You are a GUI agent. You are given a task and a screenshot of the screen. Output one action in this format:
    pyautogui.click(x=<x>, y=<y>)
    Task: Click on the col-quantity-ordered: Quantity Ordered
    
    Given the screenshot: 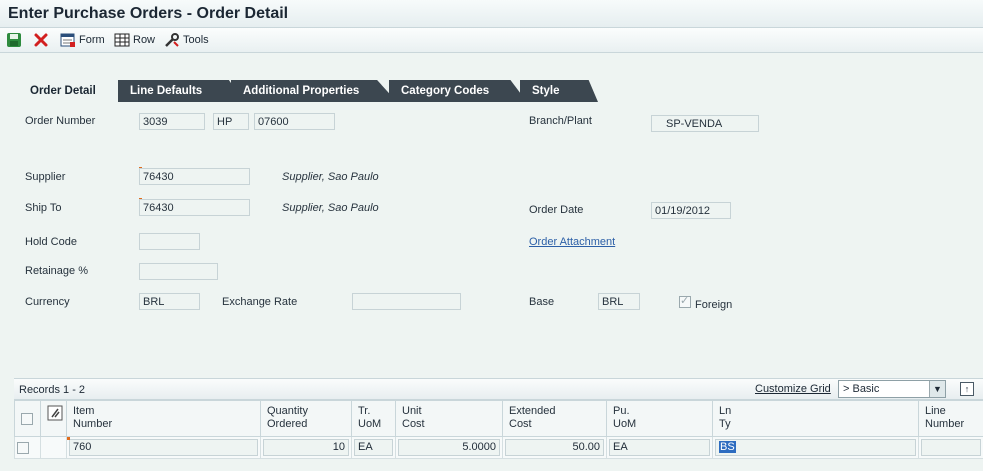 What is the action you would take?
    pyautogui.click(x=306, y=418)
    